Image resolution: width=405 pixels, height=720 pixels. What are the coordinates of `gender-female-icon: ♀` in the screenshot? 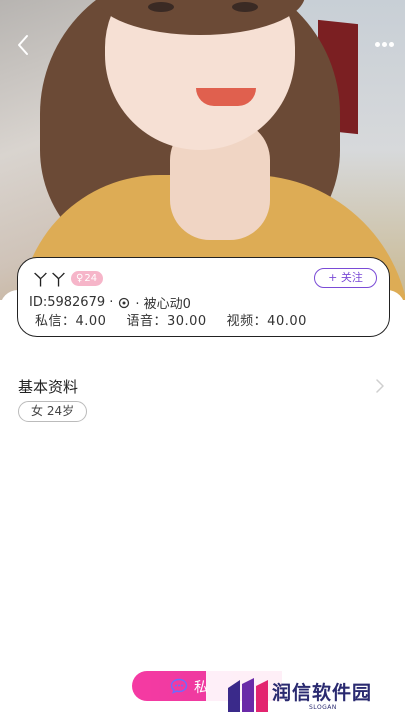 It's located at (80, 278).